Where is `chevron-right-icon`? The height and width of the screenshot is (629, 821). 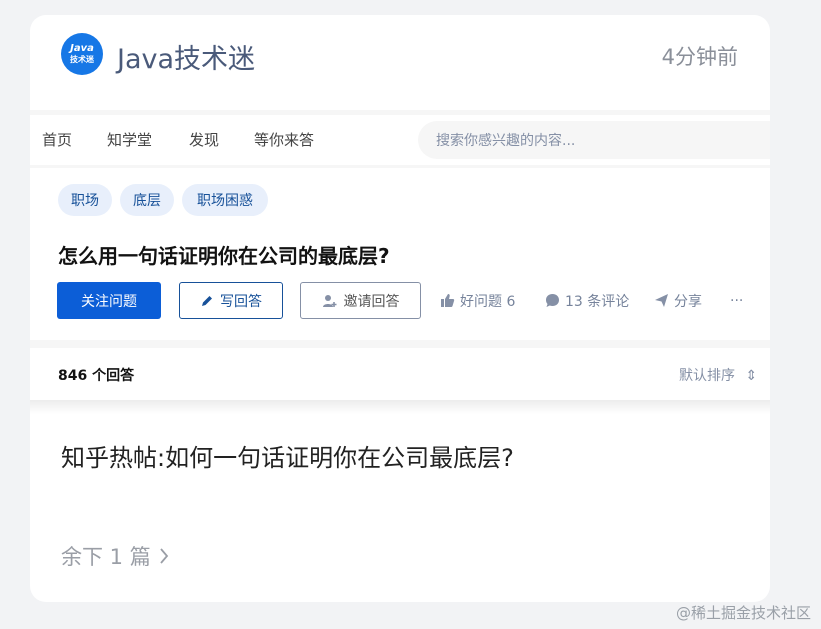 chevron-right-icon is located at coordinates (164, 556).